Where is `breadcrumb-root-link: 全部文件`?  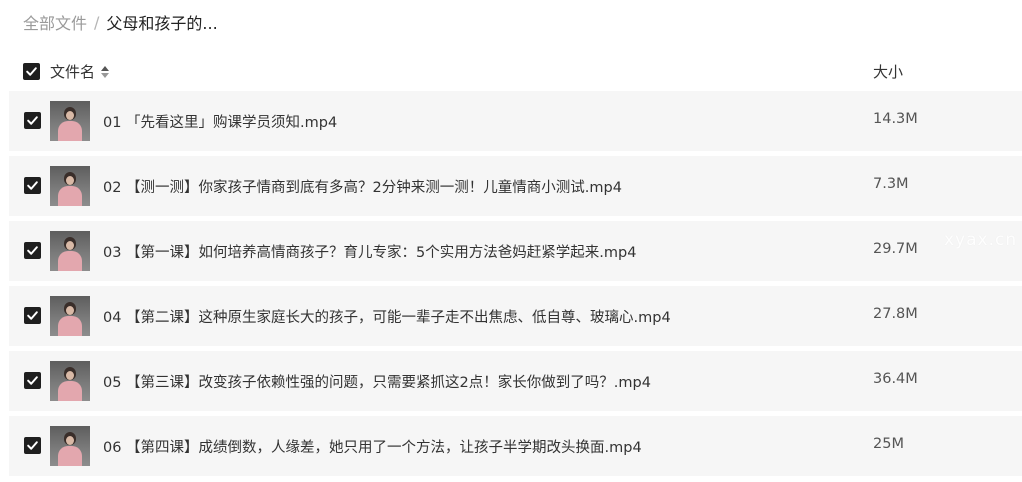 breadcrumb-root-link: 全部文件 is located at coordinates (55, 22).